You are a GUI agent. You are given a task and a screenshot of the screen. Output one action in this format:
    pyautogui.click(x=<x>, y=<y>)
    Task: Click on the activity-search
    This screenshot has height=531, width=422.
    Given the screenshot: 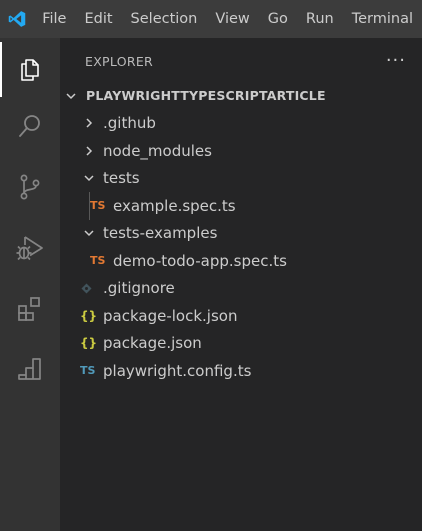 What is the action you would take?
    pyautogui.click(x=30, y=125)
    